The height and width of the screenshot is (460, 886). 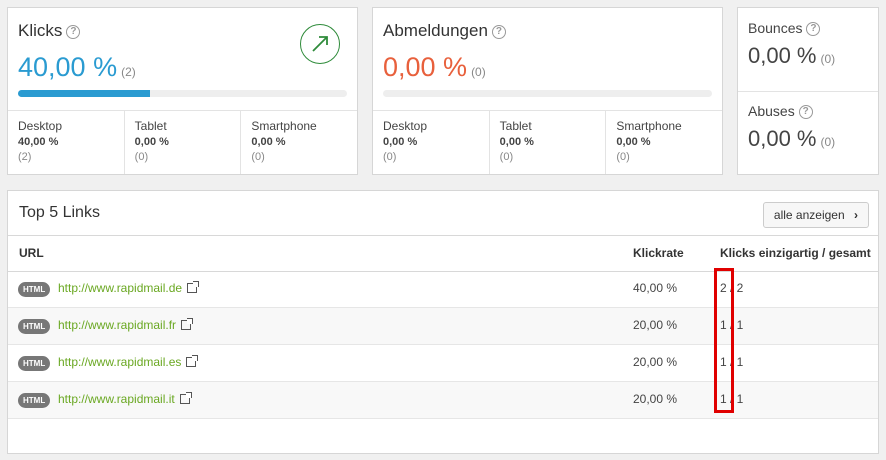 I want to click on highlight-box, so click(x=724, y=340).